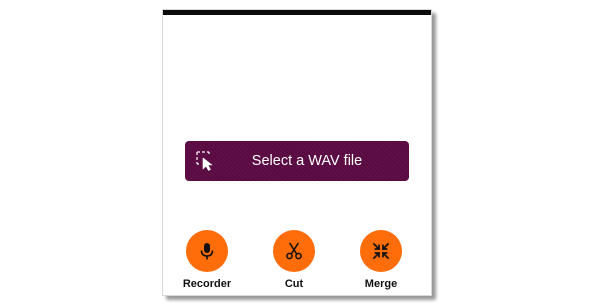  What do you see at coordinates (206, 161) in the screenshot?
I see `select-cursor-icon` at bounding box center [206, 161].